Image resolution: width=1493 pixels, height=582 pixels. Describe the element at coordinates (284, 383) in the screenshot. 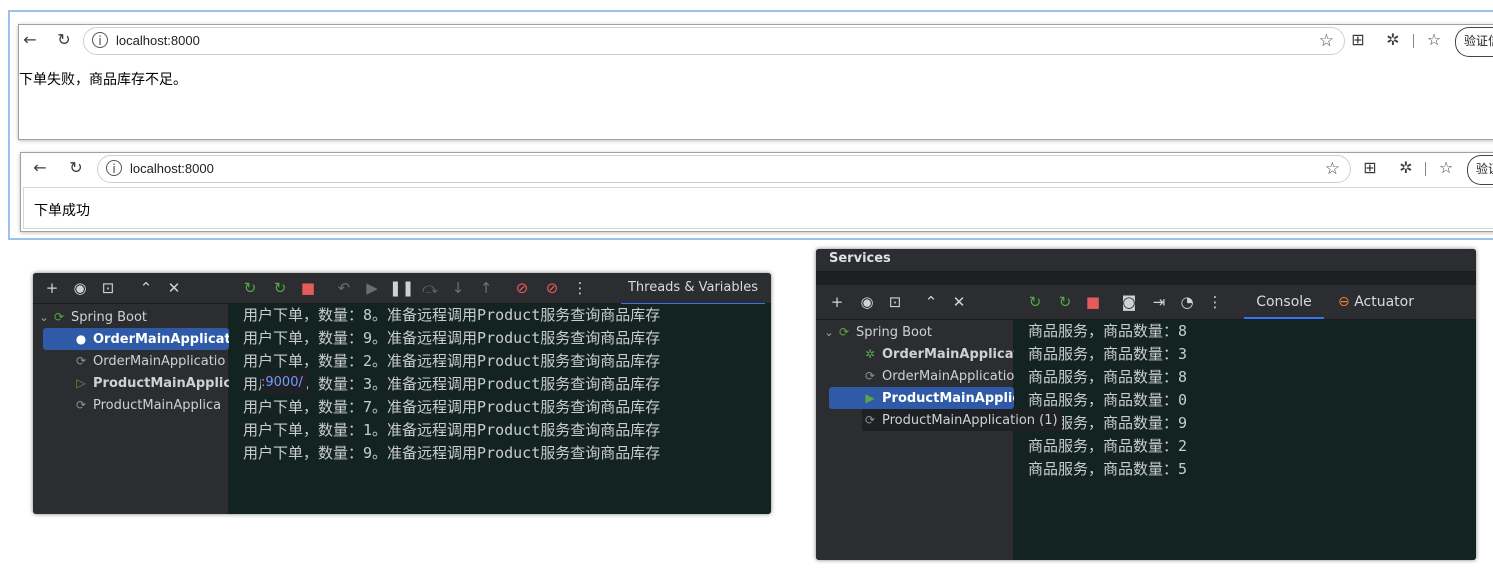

I see `port-hint: :9000/` at that location.